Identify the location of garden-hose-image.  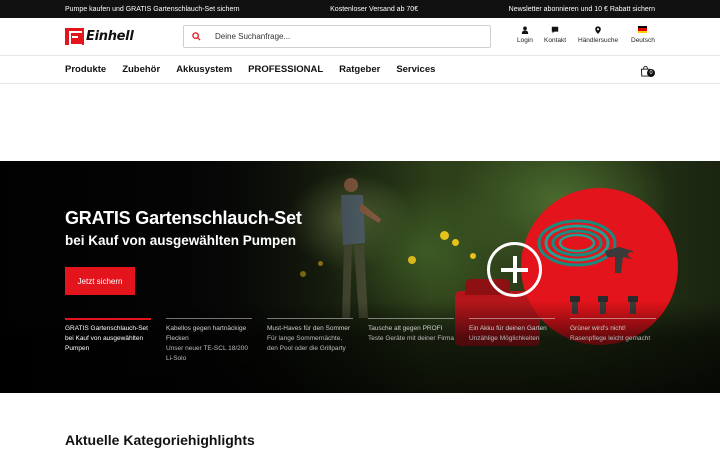
(585, 246).